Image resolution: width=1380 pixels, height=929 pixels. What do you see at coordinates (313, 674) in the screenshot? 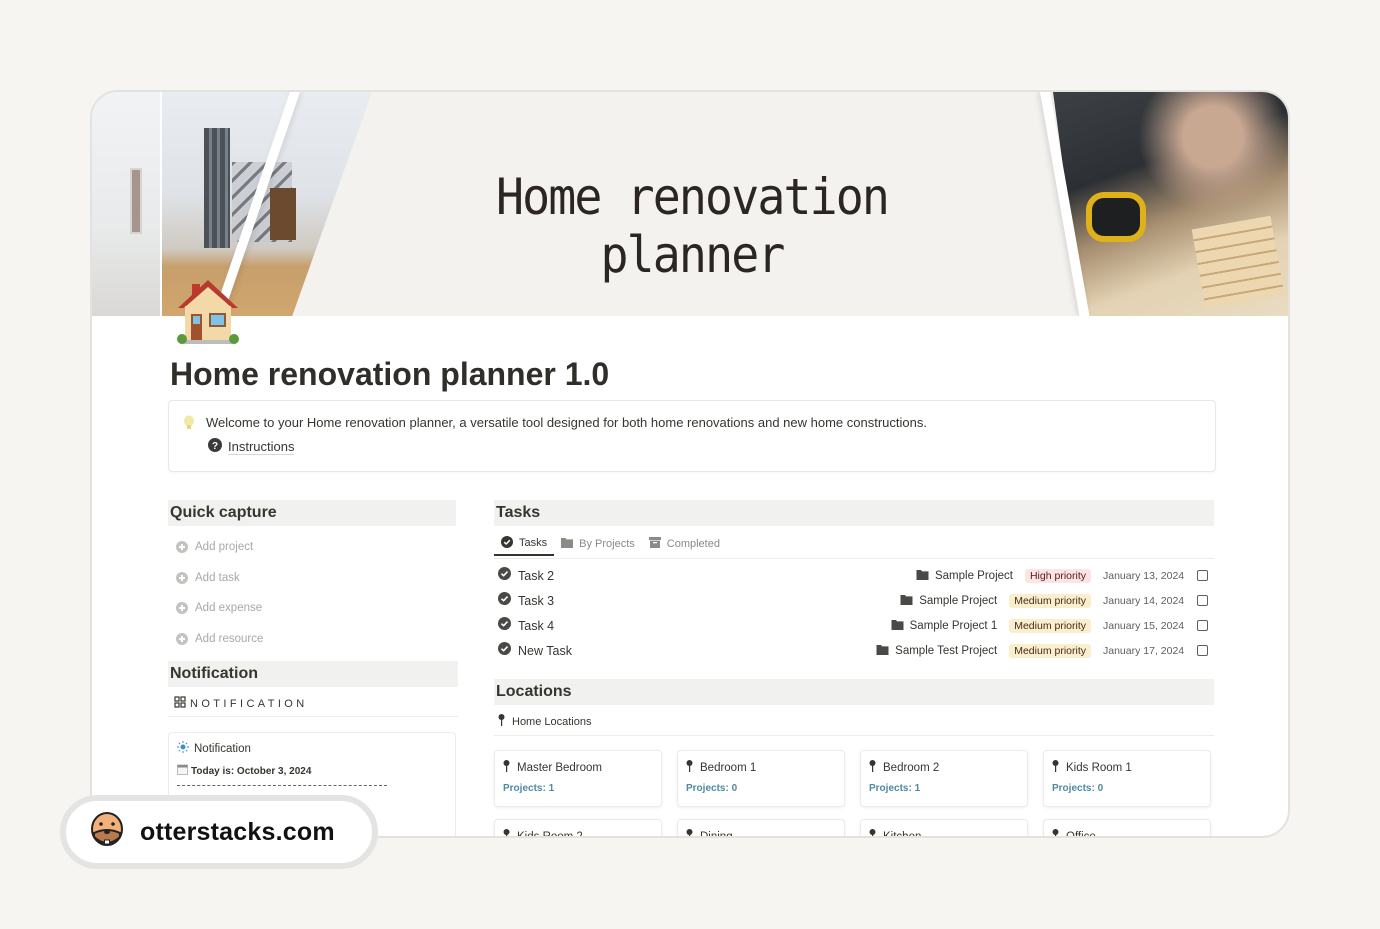
I see `notification-heading: Notification` at bounding box center [313, 674].